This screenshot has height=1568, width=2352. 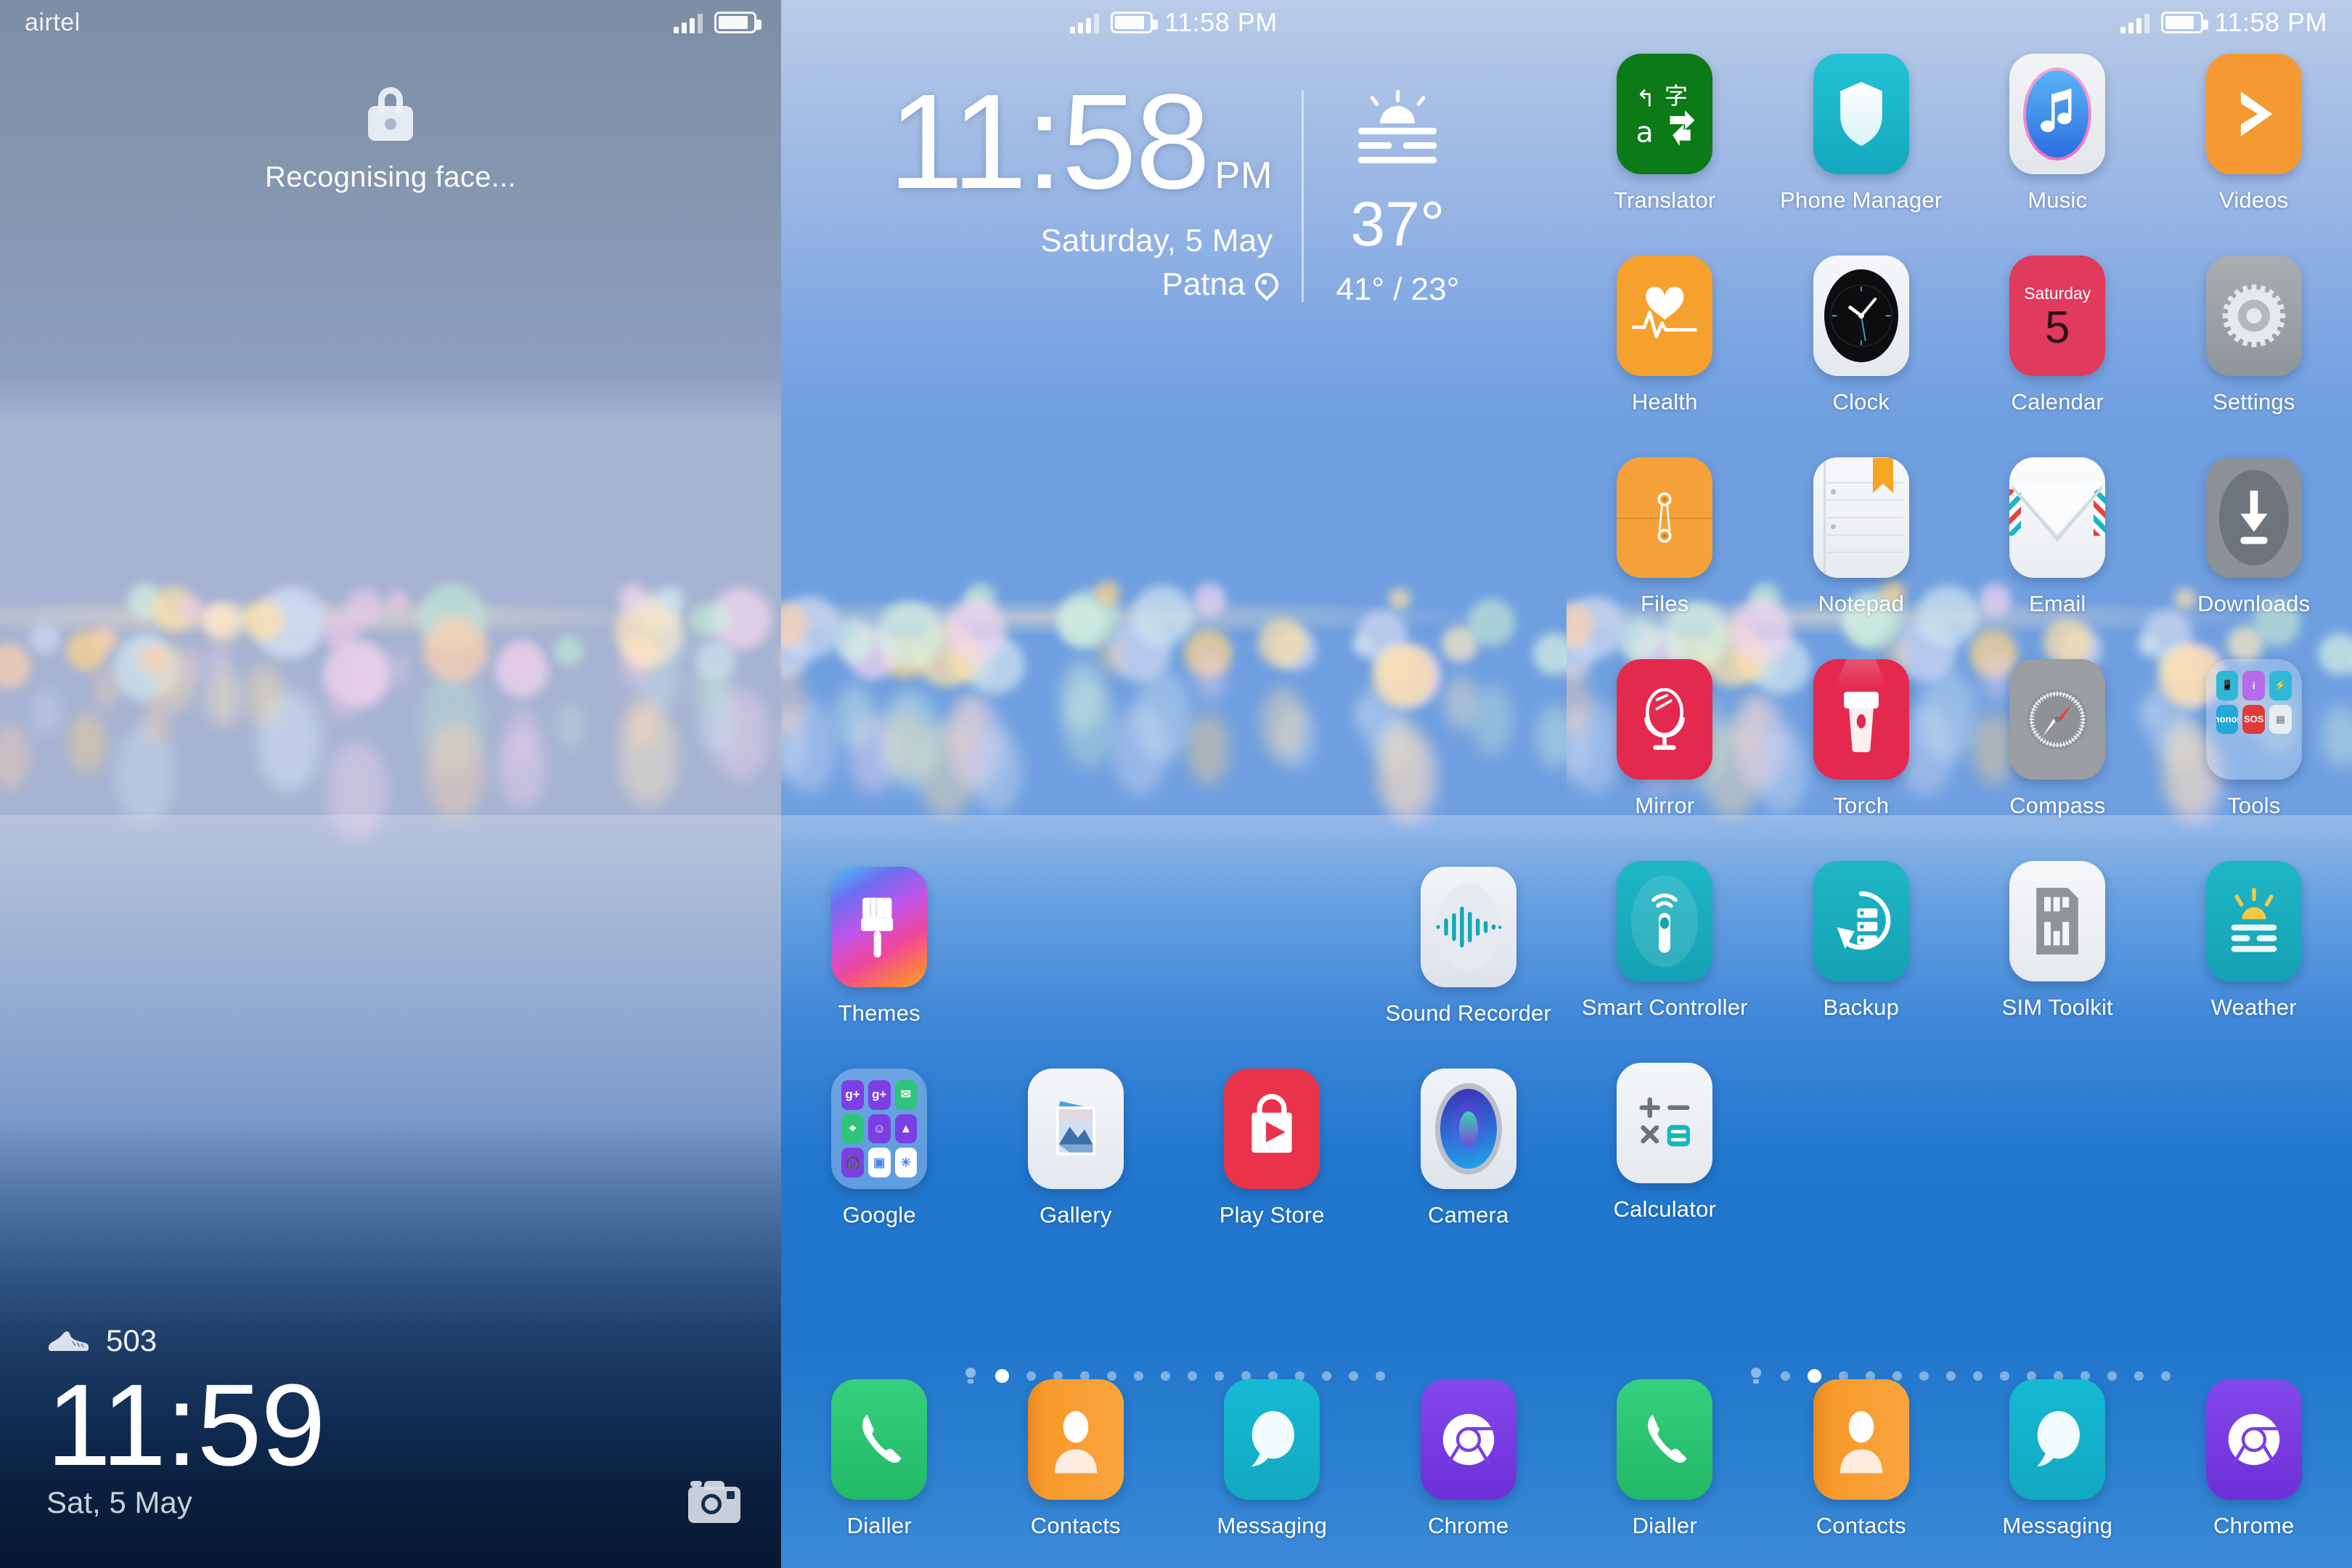 I want to click on app-item: Themes, so click(x=880, y=958).